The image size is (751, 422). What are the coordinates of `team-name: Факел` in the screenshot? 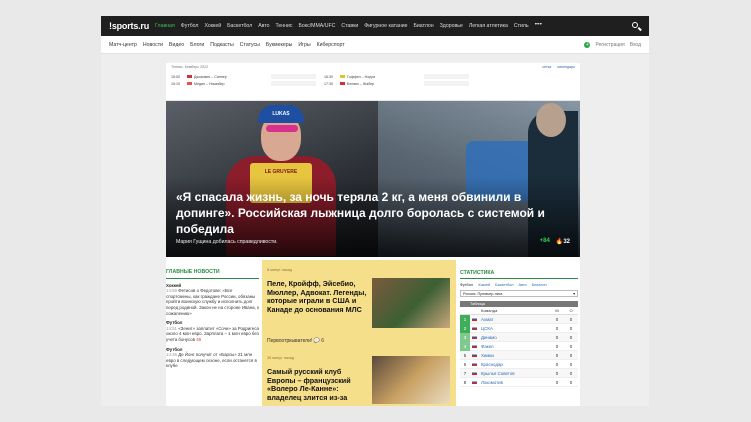 It's located at (515, 346).